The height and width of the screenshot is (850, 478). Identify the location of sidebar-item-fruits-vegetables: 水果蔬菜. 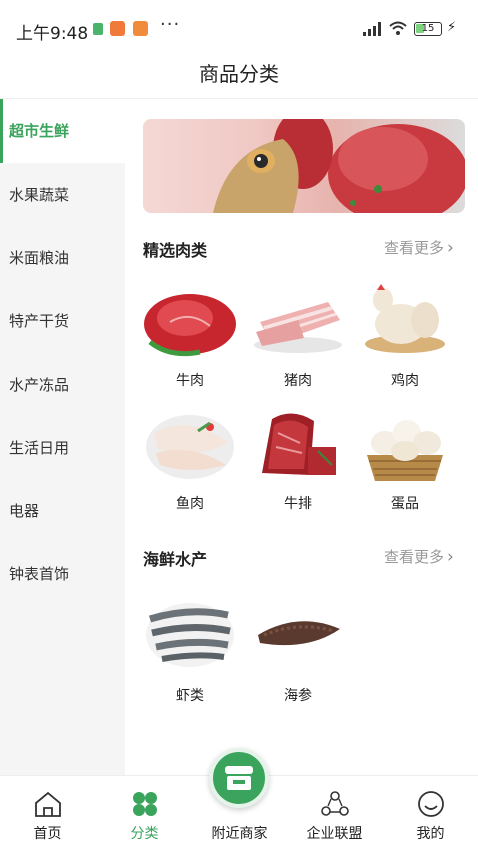
(62, 195).